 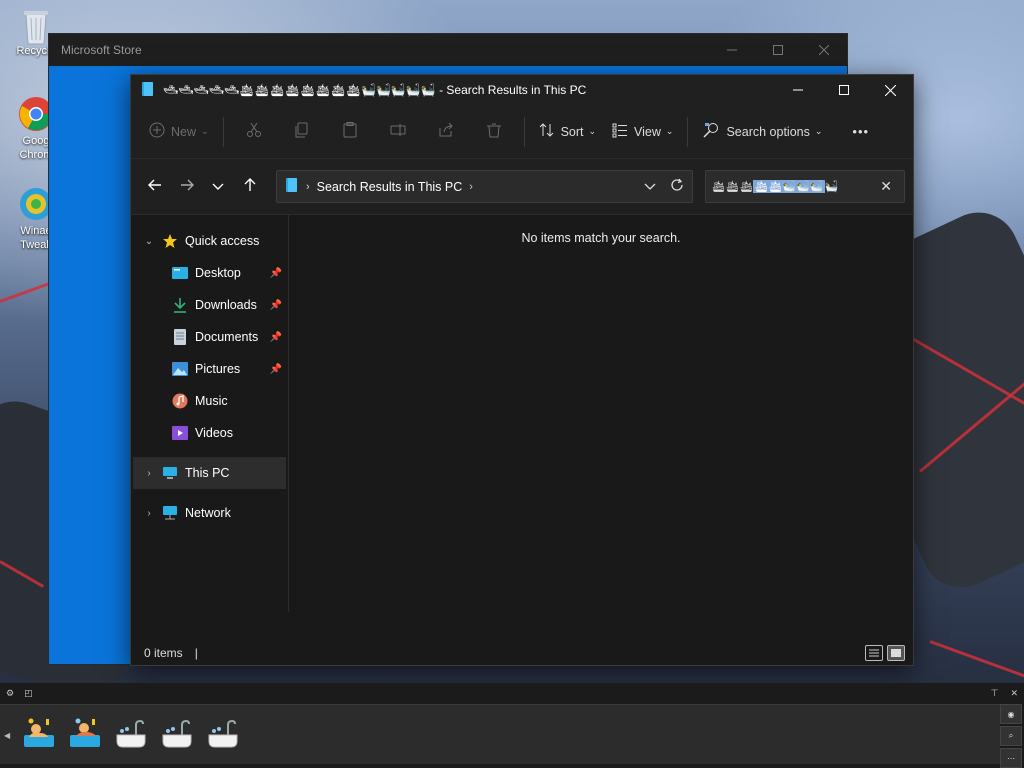 What do you see at coordinates (889, 186) in the screenshot?
I see `clear-search-button: ✕` at bounding box center [889, 186].